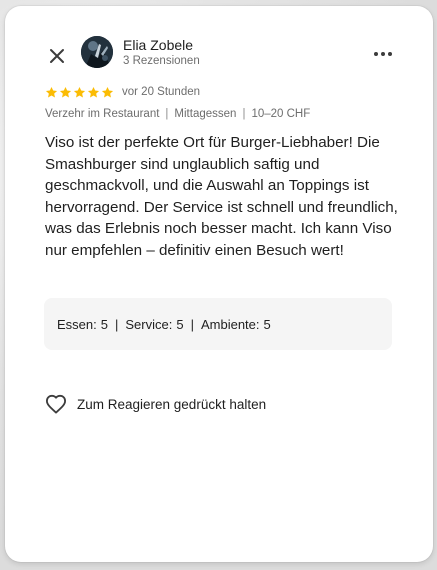  Describe the element at coordinates (161, 92) in the screenshot. I see `review-time: vor 20 Stunden` at that location.